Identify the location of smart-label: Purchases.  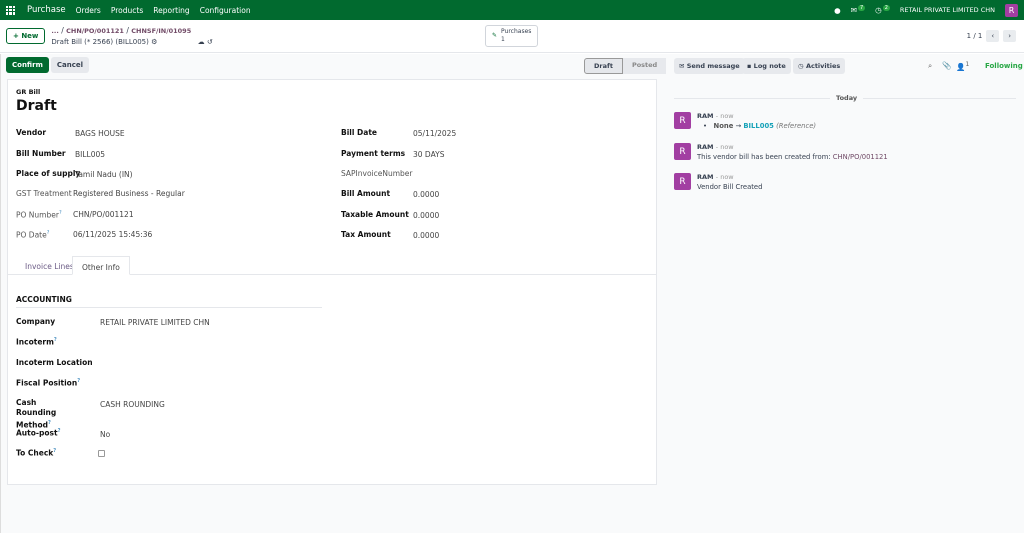
(516, 31).